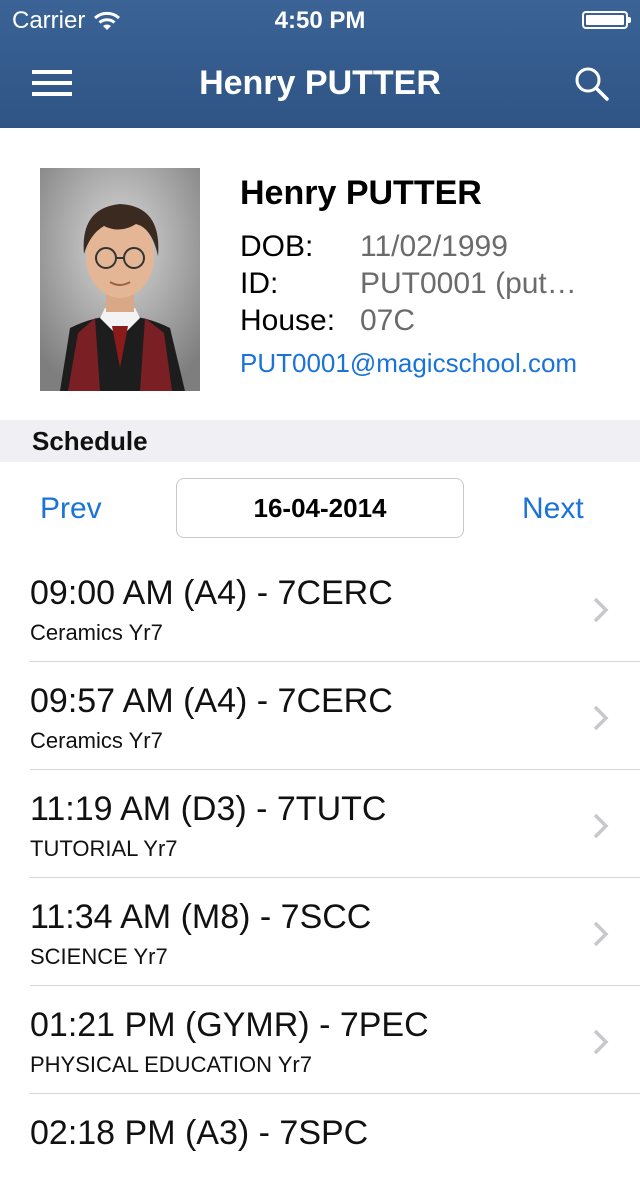 The image size is (640, 1202). I want to click on page-title: Henry PUTTER, so click(320, 83).